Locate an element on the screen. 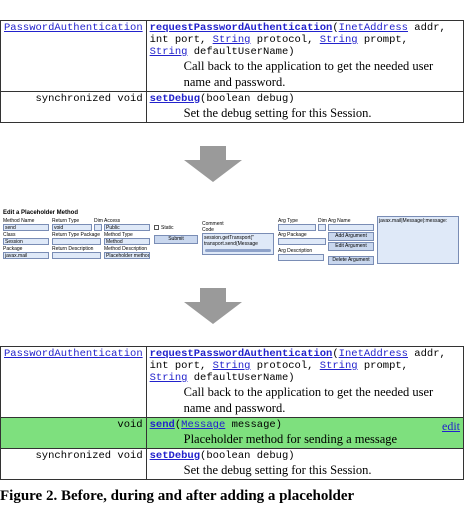 Image resolution: width=474 pixels, height=508 pixels. modifier-cell: void is located at coordinates (73, 433).